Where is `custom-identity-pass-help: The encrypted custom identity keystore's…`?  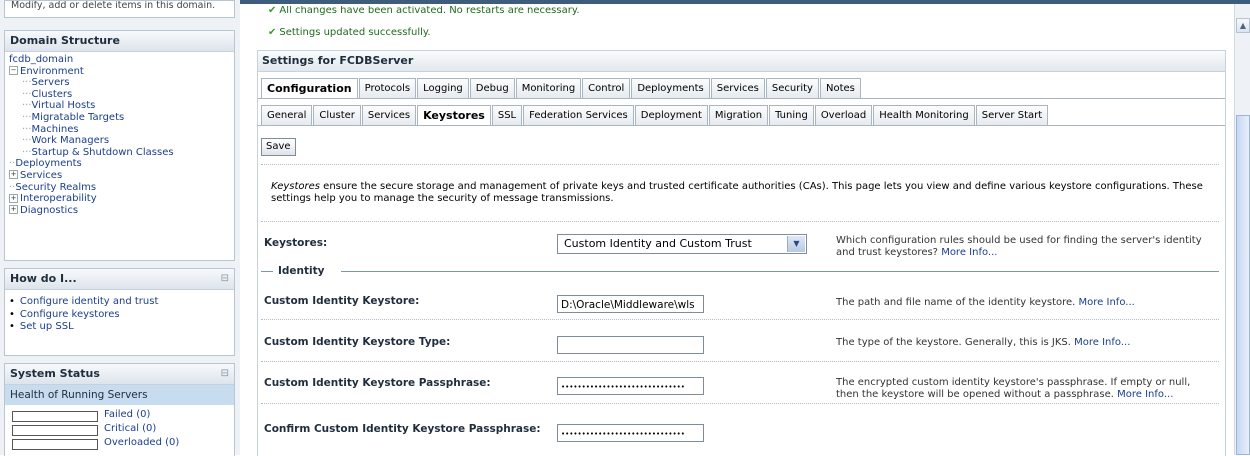
custom-identity-pass-help: The encrypted custom identity keystore's… is located at coordinates (1013, 388).